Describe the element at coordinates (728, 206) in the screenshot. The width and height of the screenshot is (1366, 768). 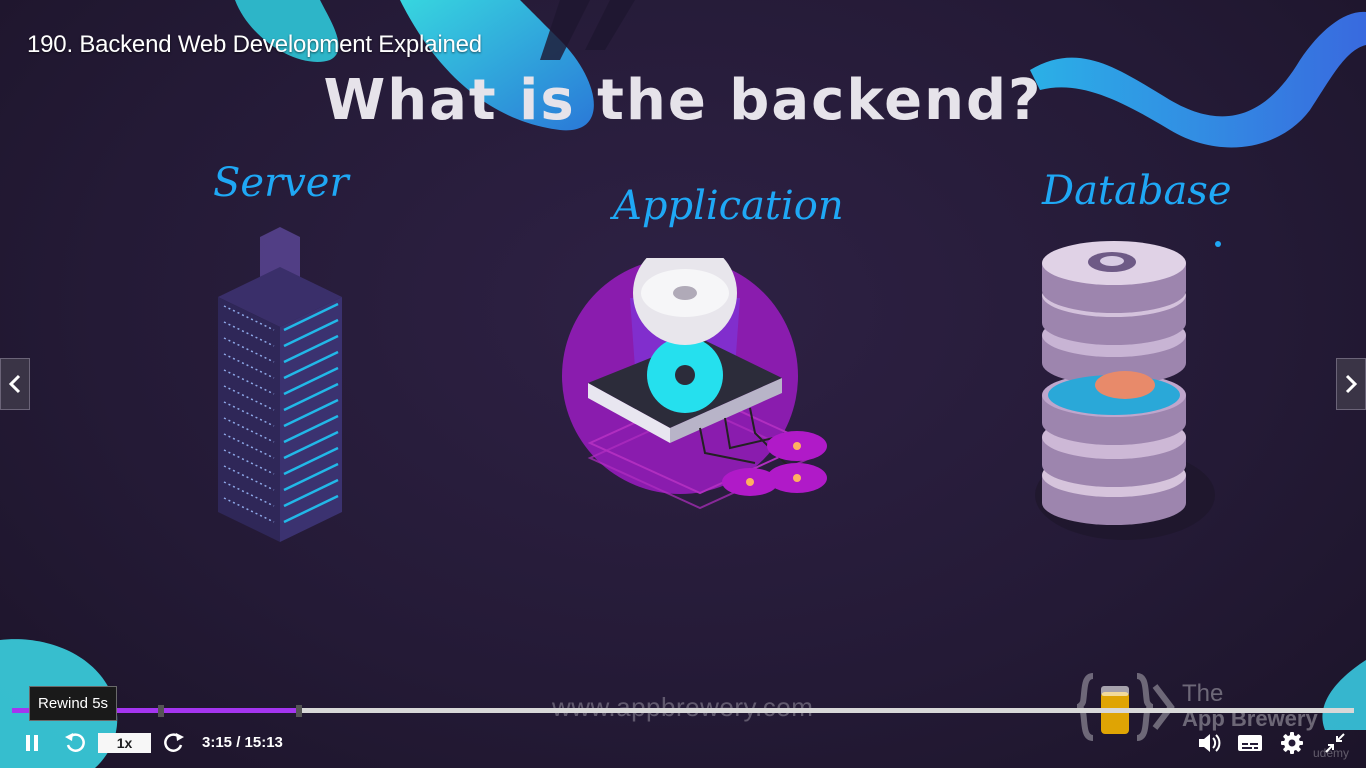
I see `application-label: Application` at that location.